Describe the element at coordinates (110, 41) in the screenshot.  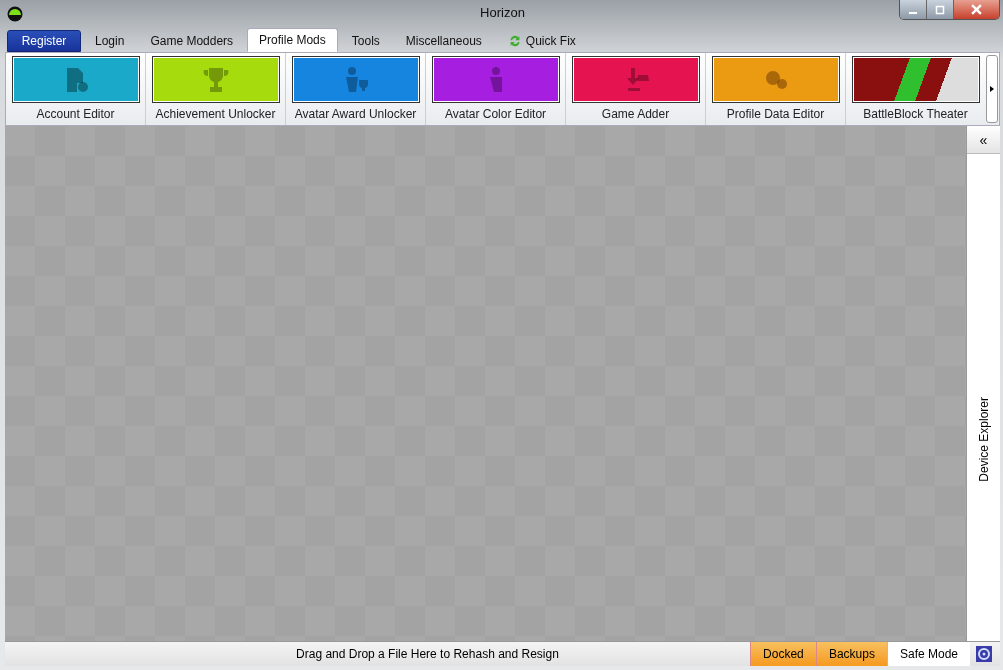
I see `tab: Login` at that location.